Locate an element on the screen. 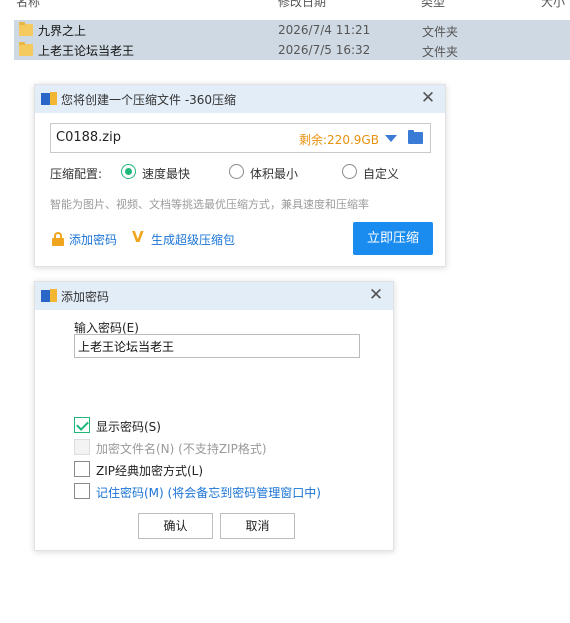 Image resolution: width=570 pixels, height=623 pixels. checkbox-label: 加密文件名(N) (不支持ZIP格式) is located at coordinates (181, 449).